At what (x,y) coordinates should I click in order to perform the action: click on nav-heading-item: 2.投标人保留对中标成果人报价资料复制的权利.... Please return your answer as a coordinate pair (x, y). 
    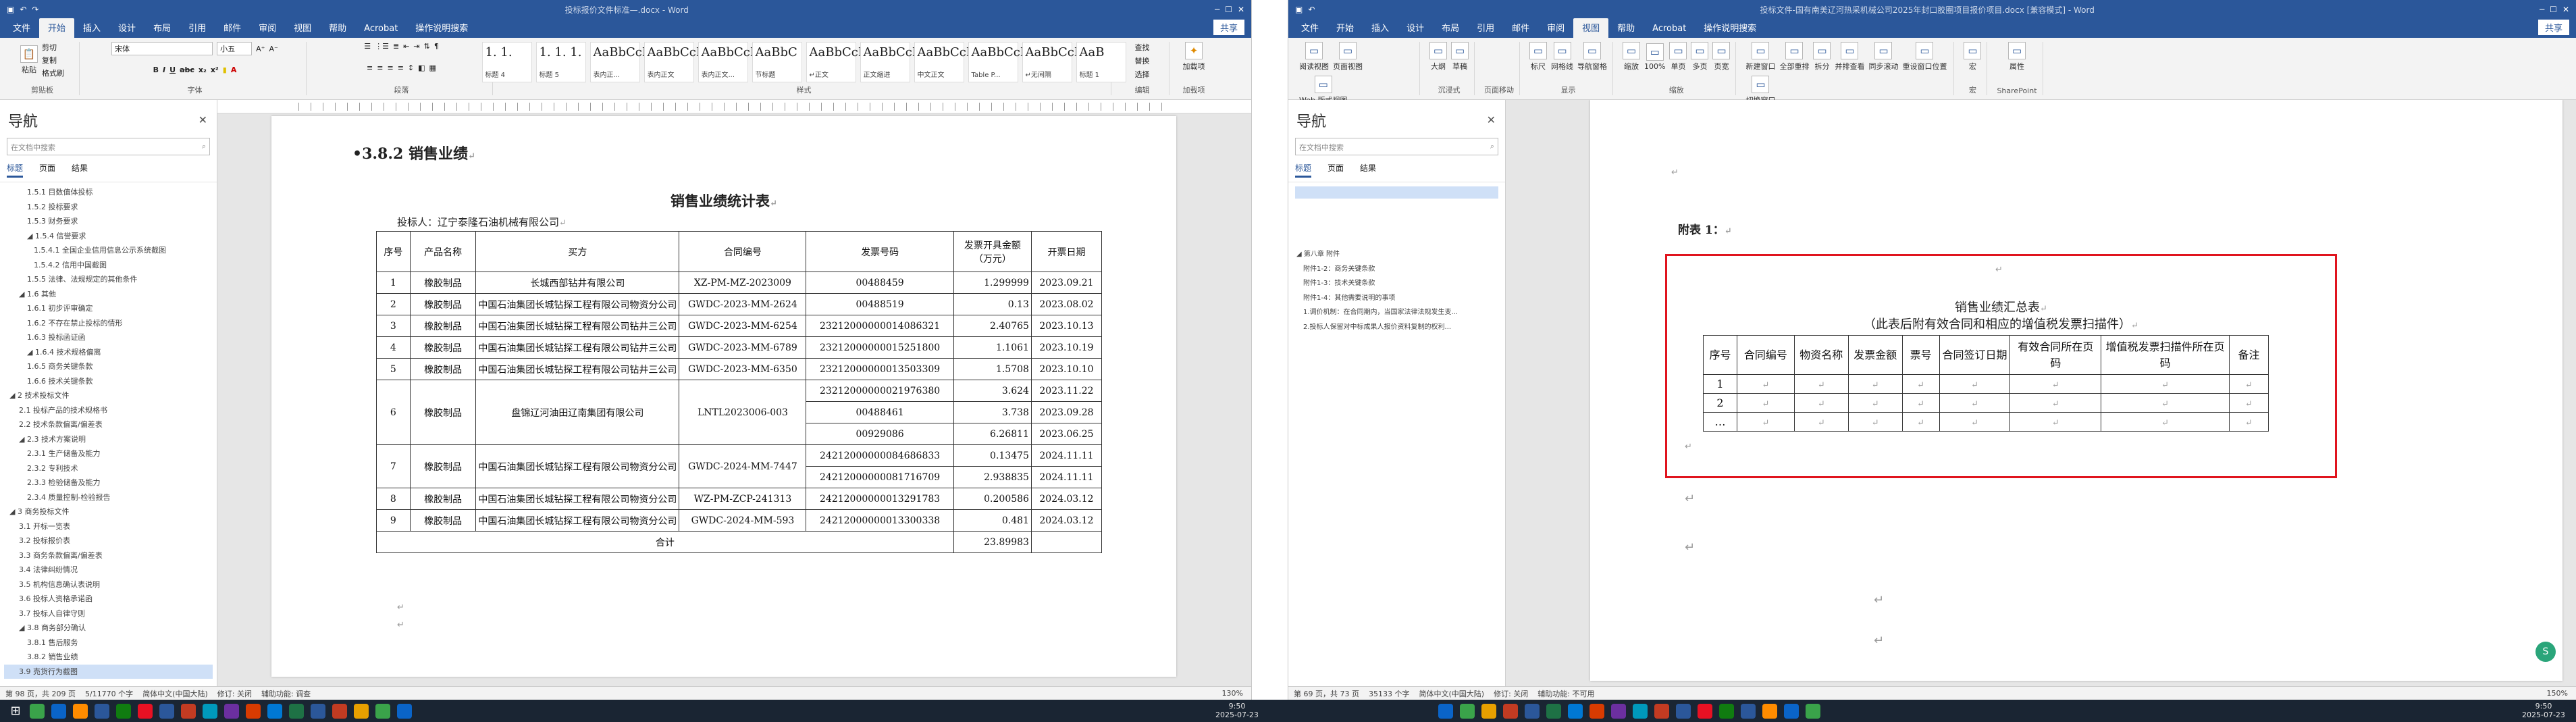
    Looking at the image, I should click on (1397, 327).